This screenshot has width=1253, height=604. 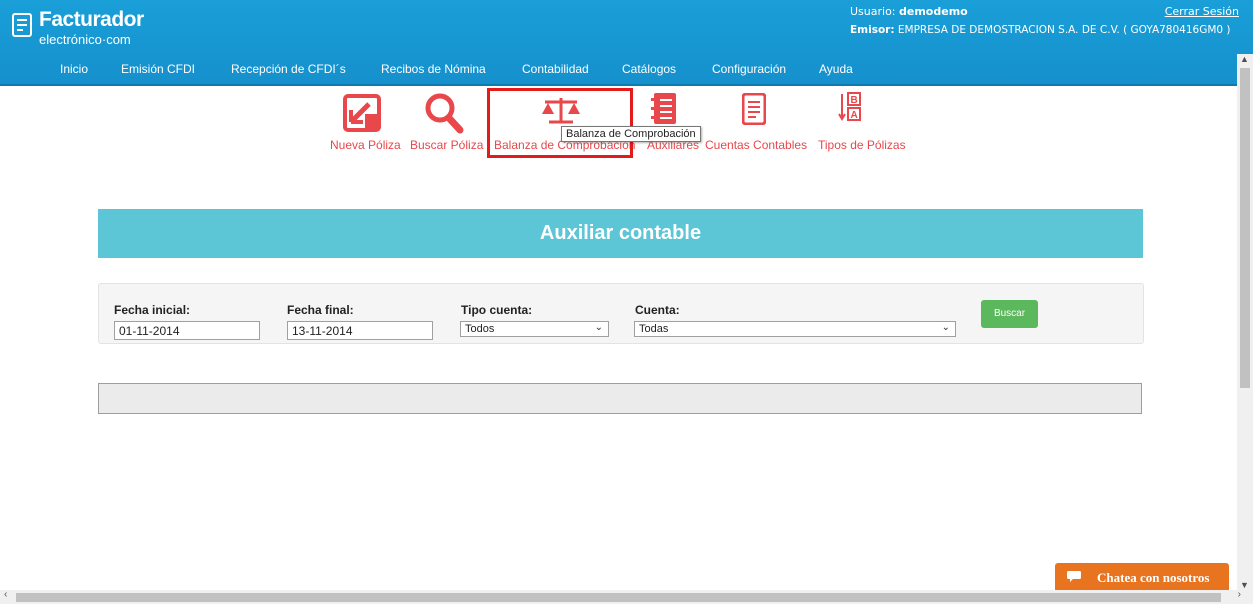 I want to click on nav-item-contabilidad: Contabilidad, so click(x=555, y=69).